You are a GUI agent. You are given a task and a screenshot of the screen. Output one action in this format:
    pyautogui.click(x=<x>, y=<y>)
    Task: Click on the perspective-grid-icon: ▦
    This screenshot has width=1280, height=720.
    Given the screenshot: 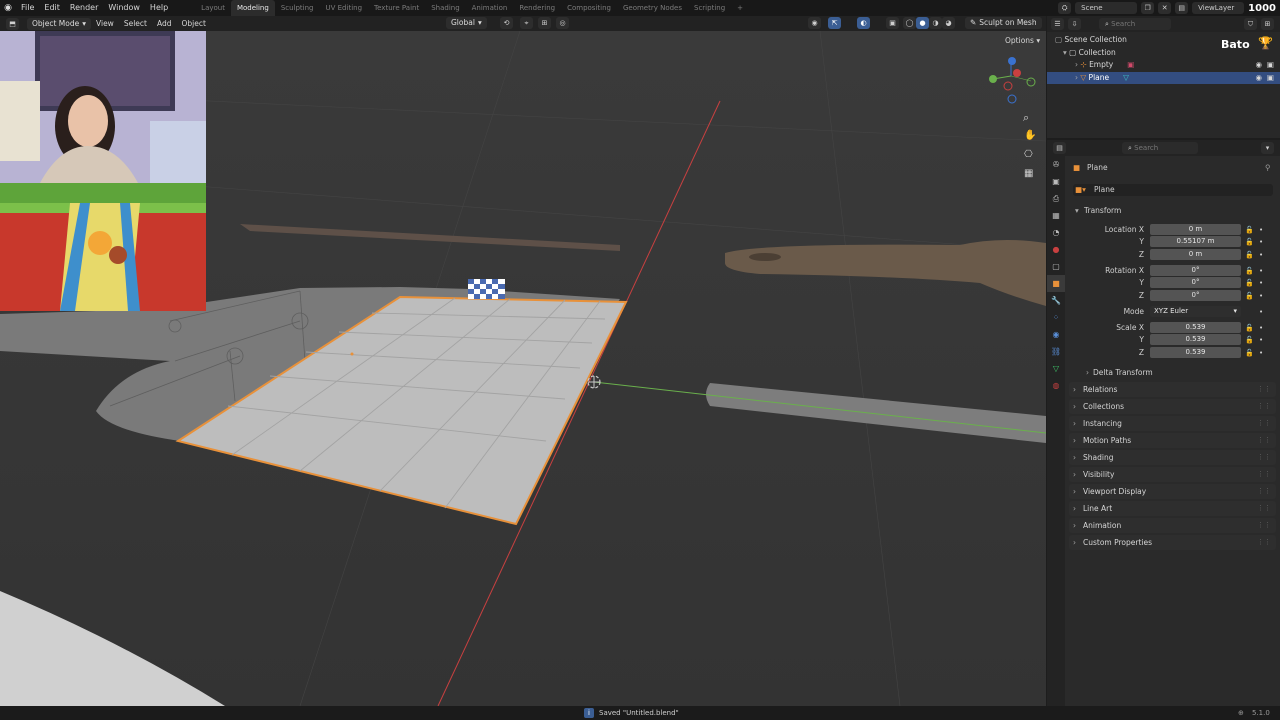 What is the action you would take?
    pyautogui.click(x=1028, y=173)
    